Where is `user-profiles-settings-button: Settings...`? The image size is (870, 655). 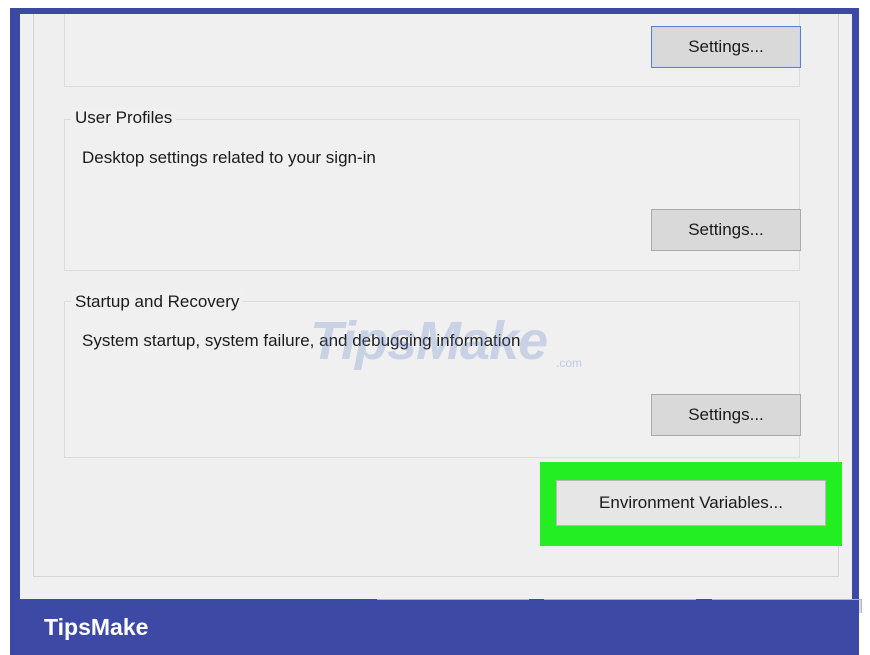
user-profiles-settings-button: Settings... is located at coordinates (726, 230).